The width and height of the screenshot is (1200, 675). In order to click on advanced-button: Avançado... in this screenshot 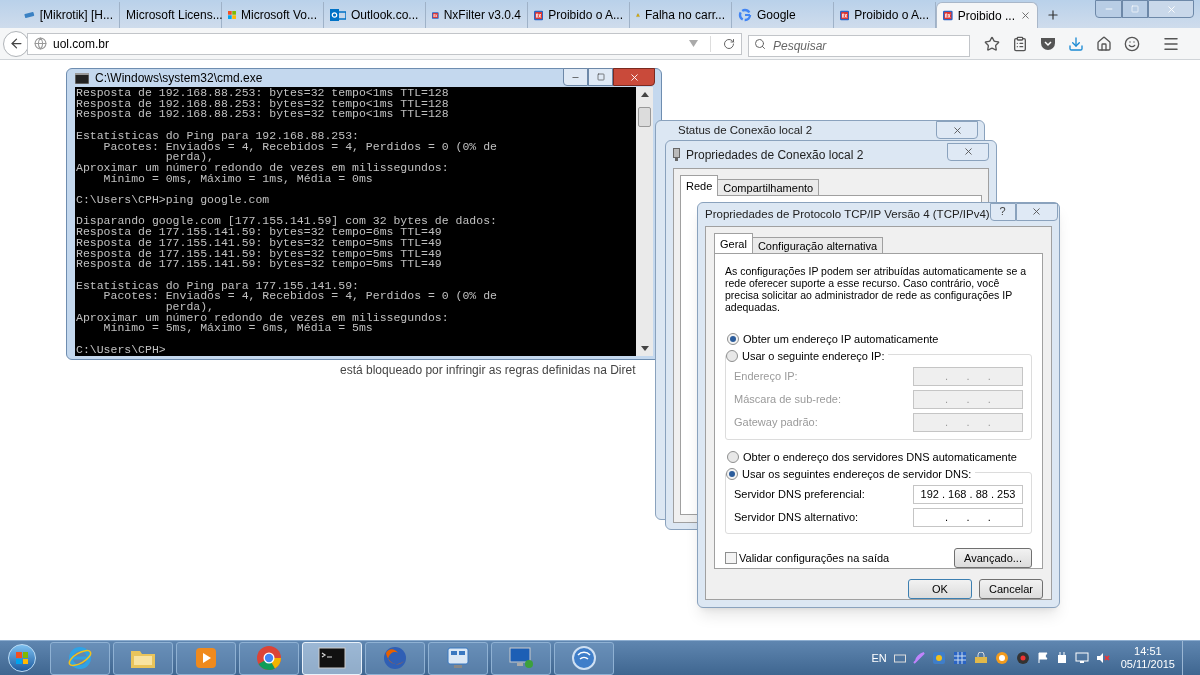, I will do `click(993, 558)`.